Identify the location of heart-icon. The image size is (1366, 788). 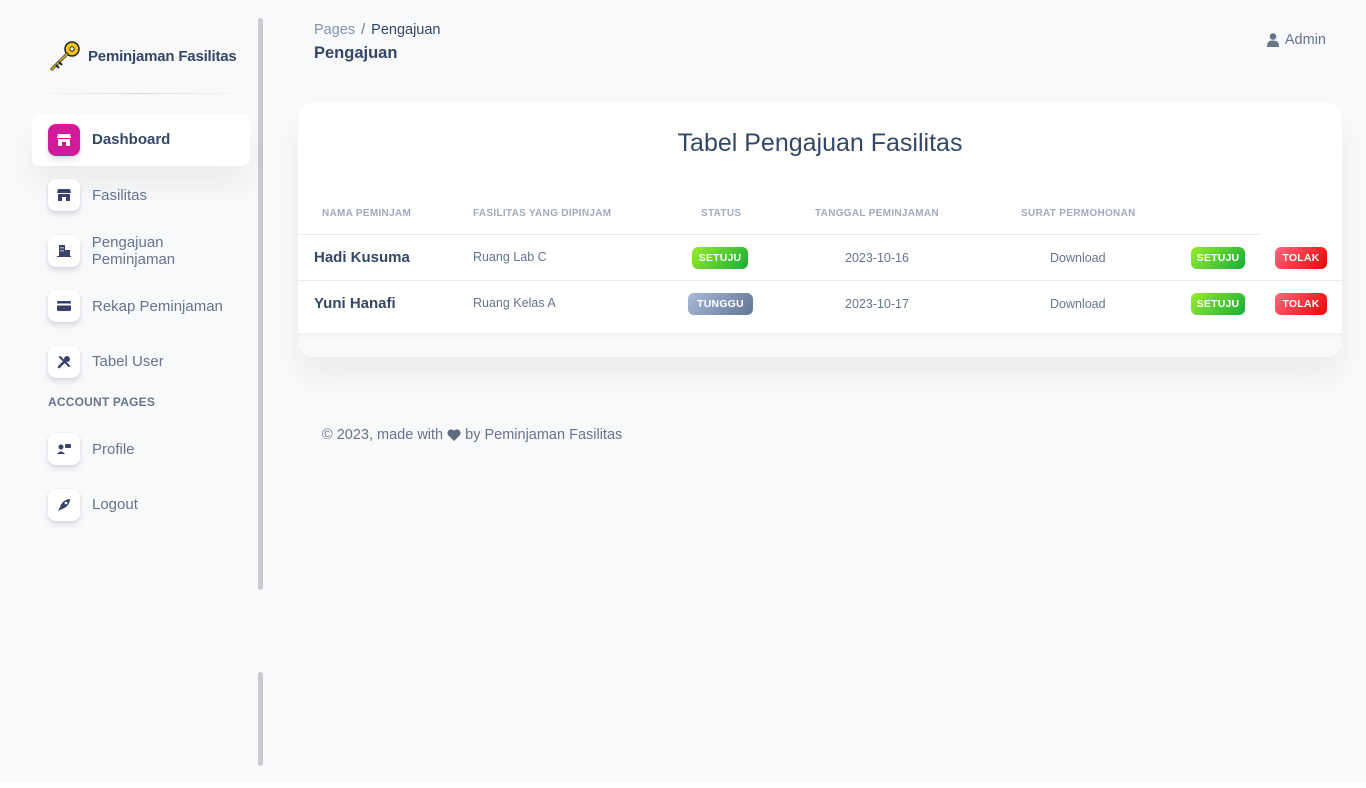
(454, 435).